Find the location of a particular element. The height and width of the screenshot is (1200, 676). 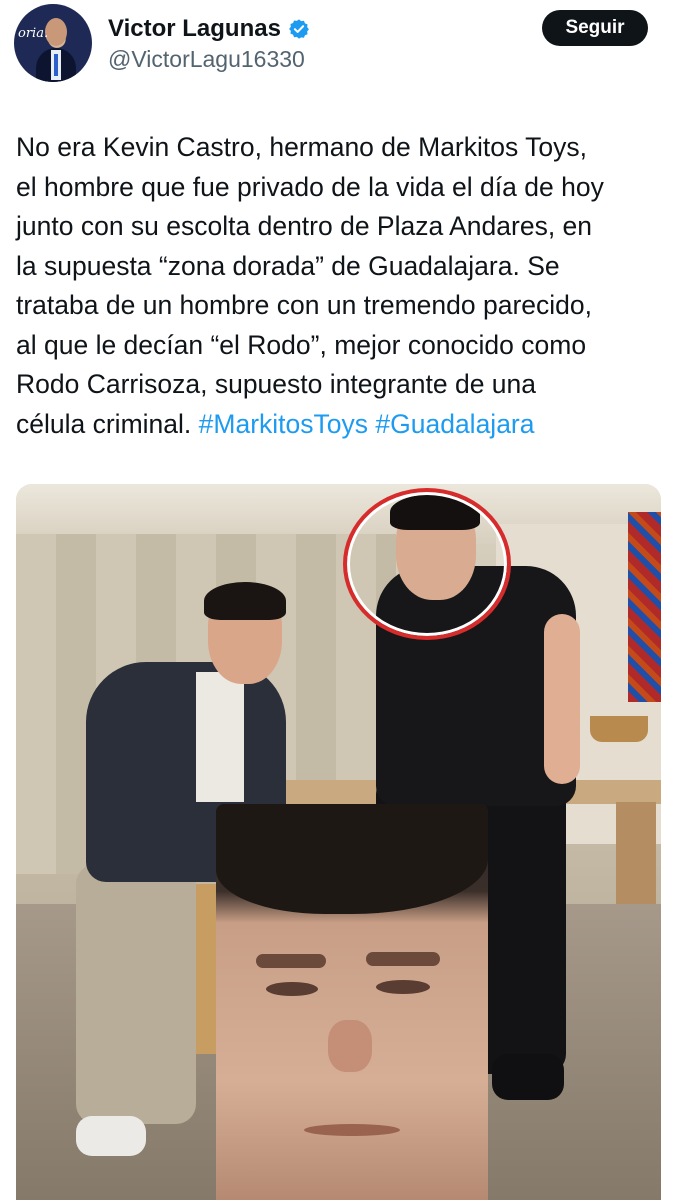

inset-nose is located at coordinates (350, 1046).